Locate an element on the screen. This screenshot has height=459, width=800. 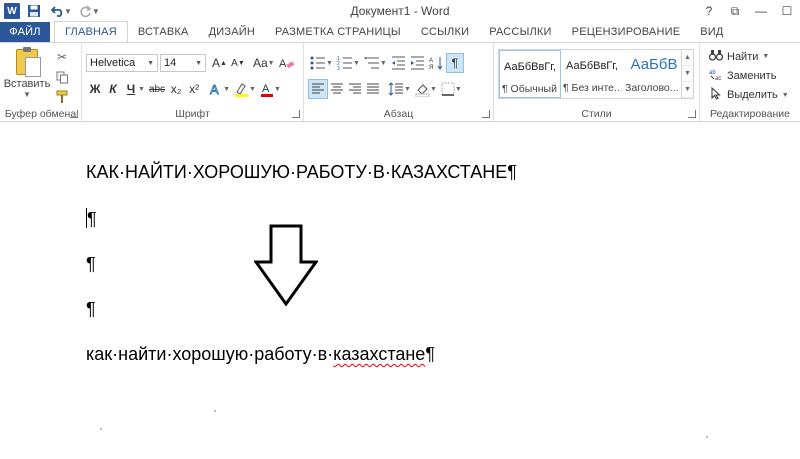
font-size-combo: 14 ▼ is located at coordinates (183, 63).